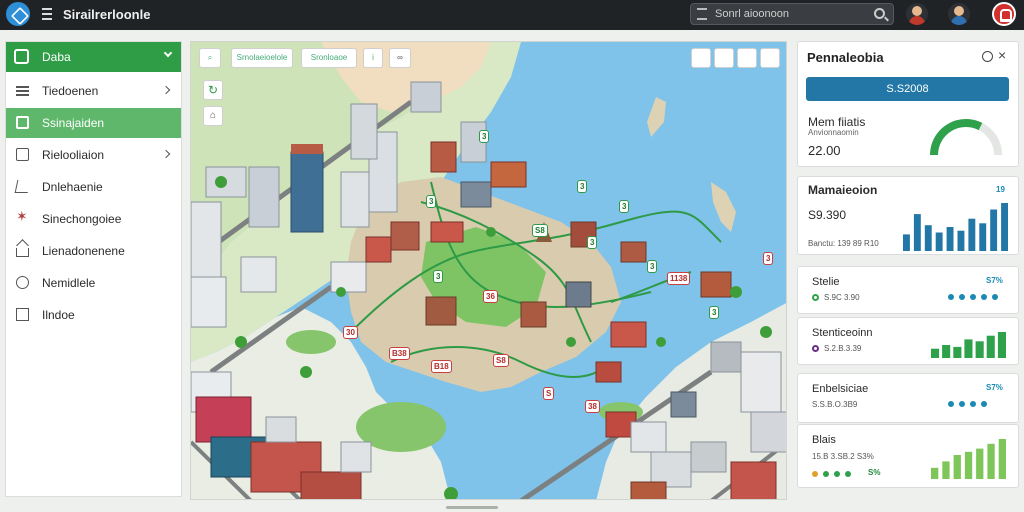 The image size is (1024, 512). Describe the element at coordinates (373, 58) in the screenshot. I see `map-layer-tab: i` at that location.